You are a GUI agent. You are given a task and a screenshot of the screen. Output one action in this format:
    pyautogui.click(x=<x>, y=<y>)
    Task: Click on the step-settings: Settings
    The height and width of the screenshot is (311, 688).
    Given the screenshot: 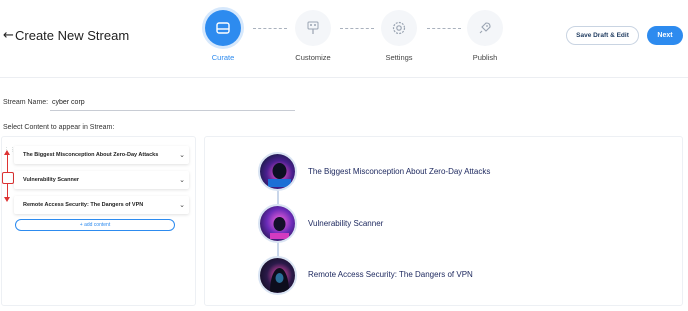 What is the action you would take?
    pyautogui.click(x=399, y=36)
    